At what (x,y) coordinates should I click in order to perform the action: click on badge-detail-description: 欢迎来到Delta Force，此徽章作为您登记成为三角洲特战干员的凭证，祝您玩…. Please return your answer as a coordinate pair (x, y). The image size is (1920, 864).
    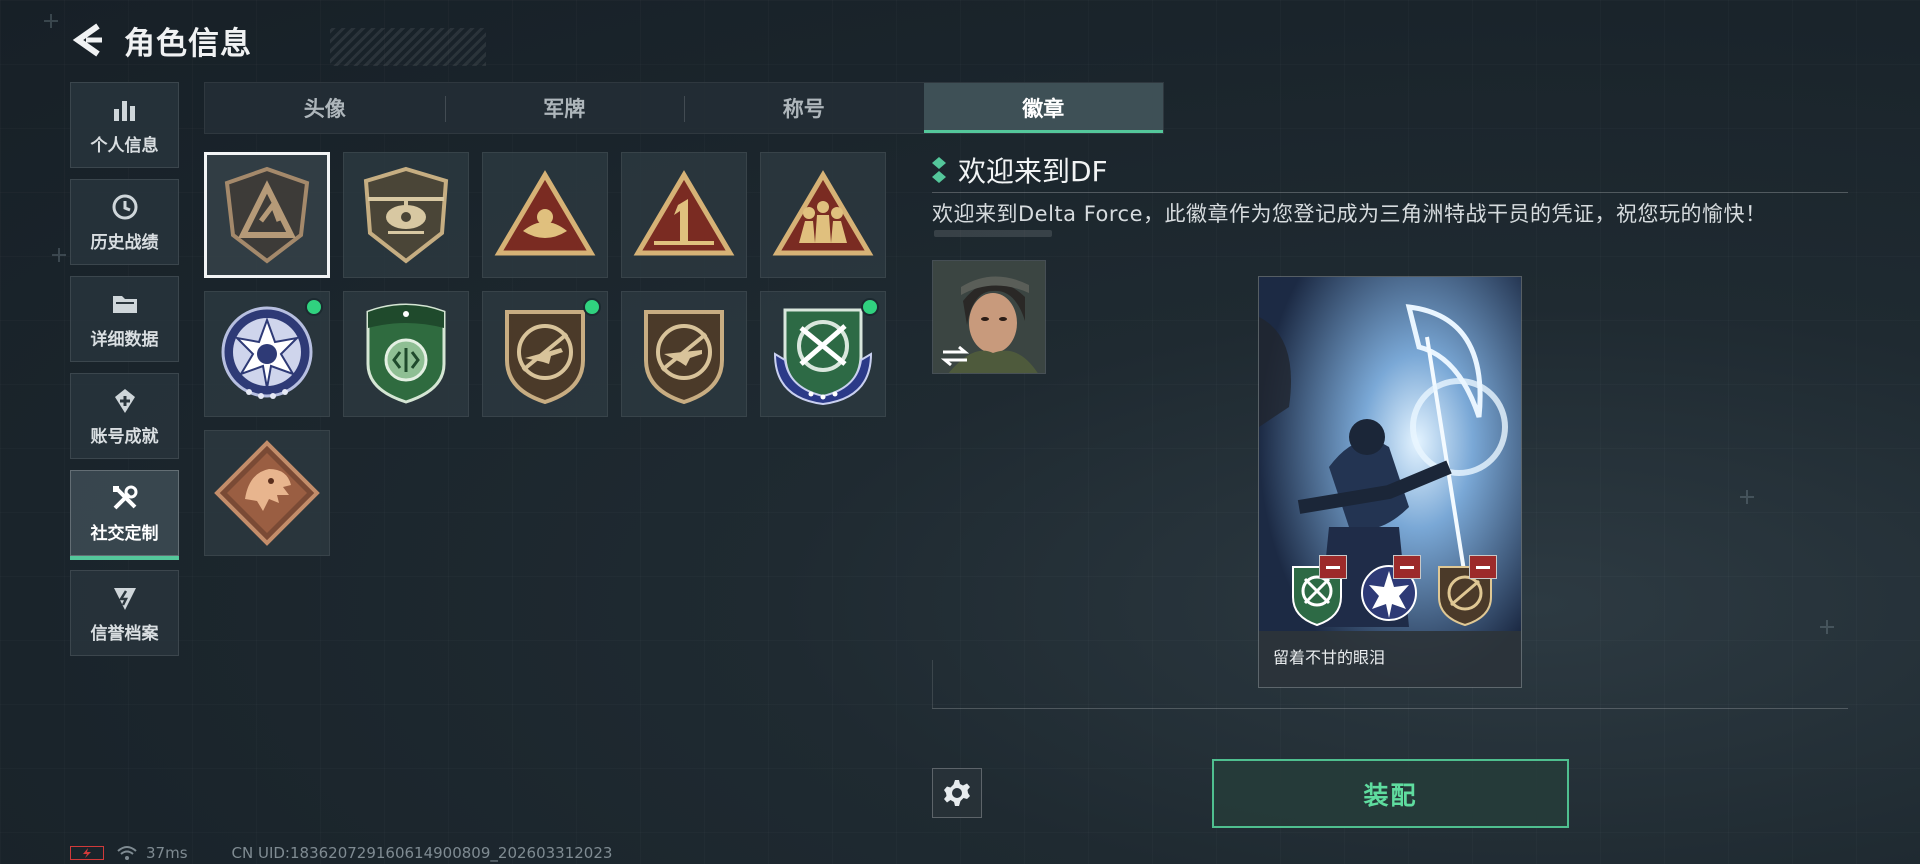
    Looking at the image, I should click on (1349, 214).